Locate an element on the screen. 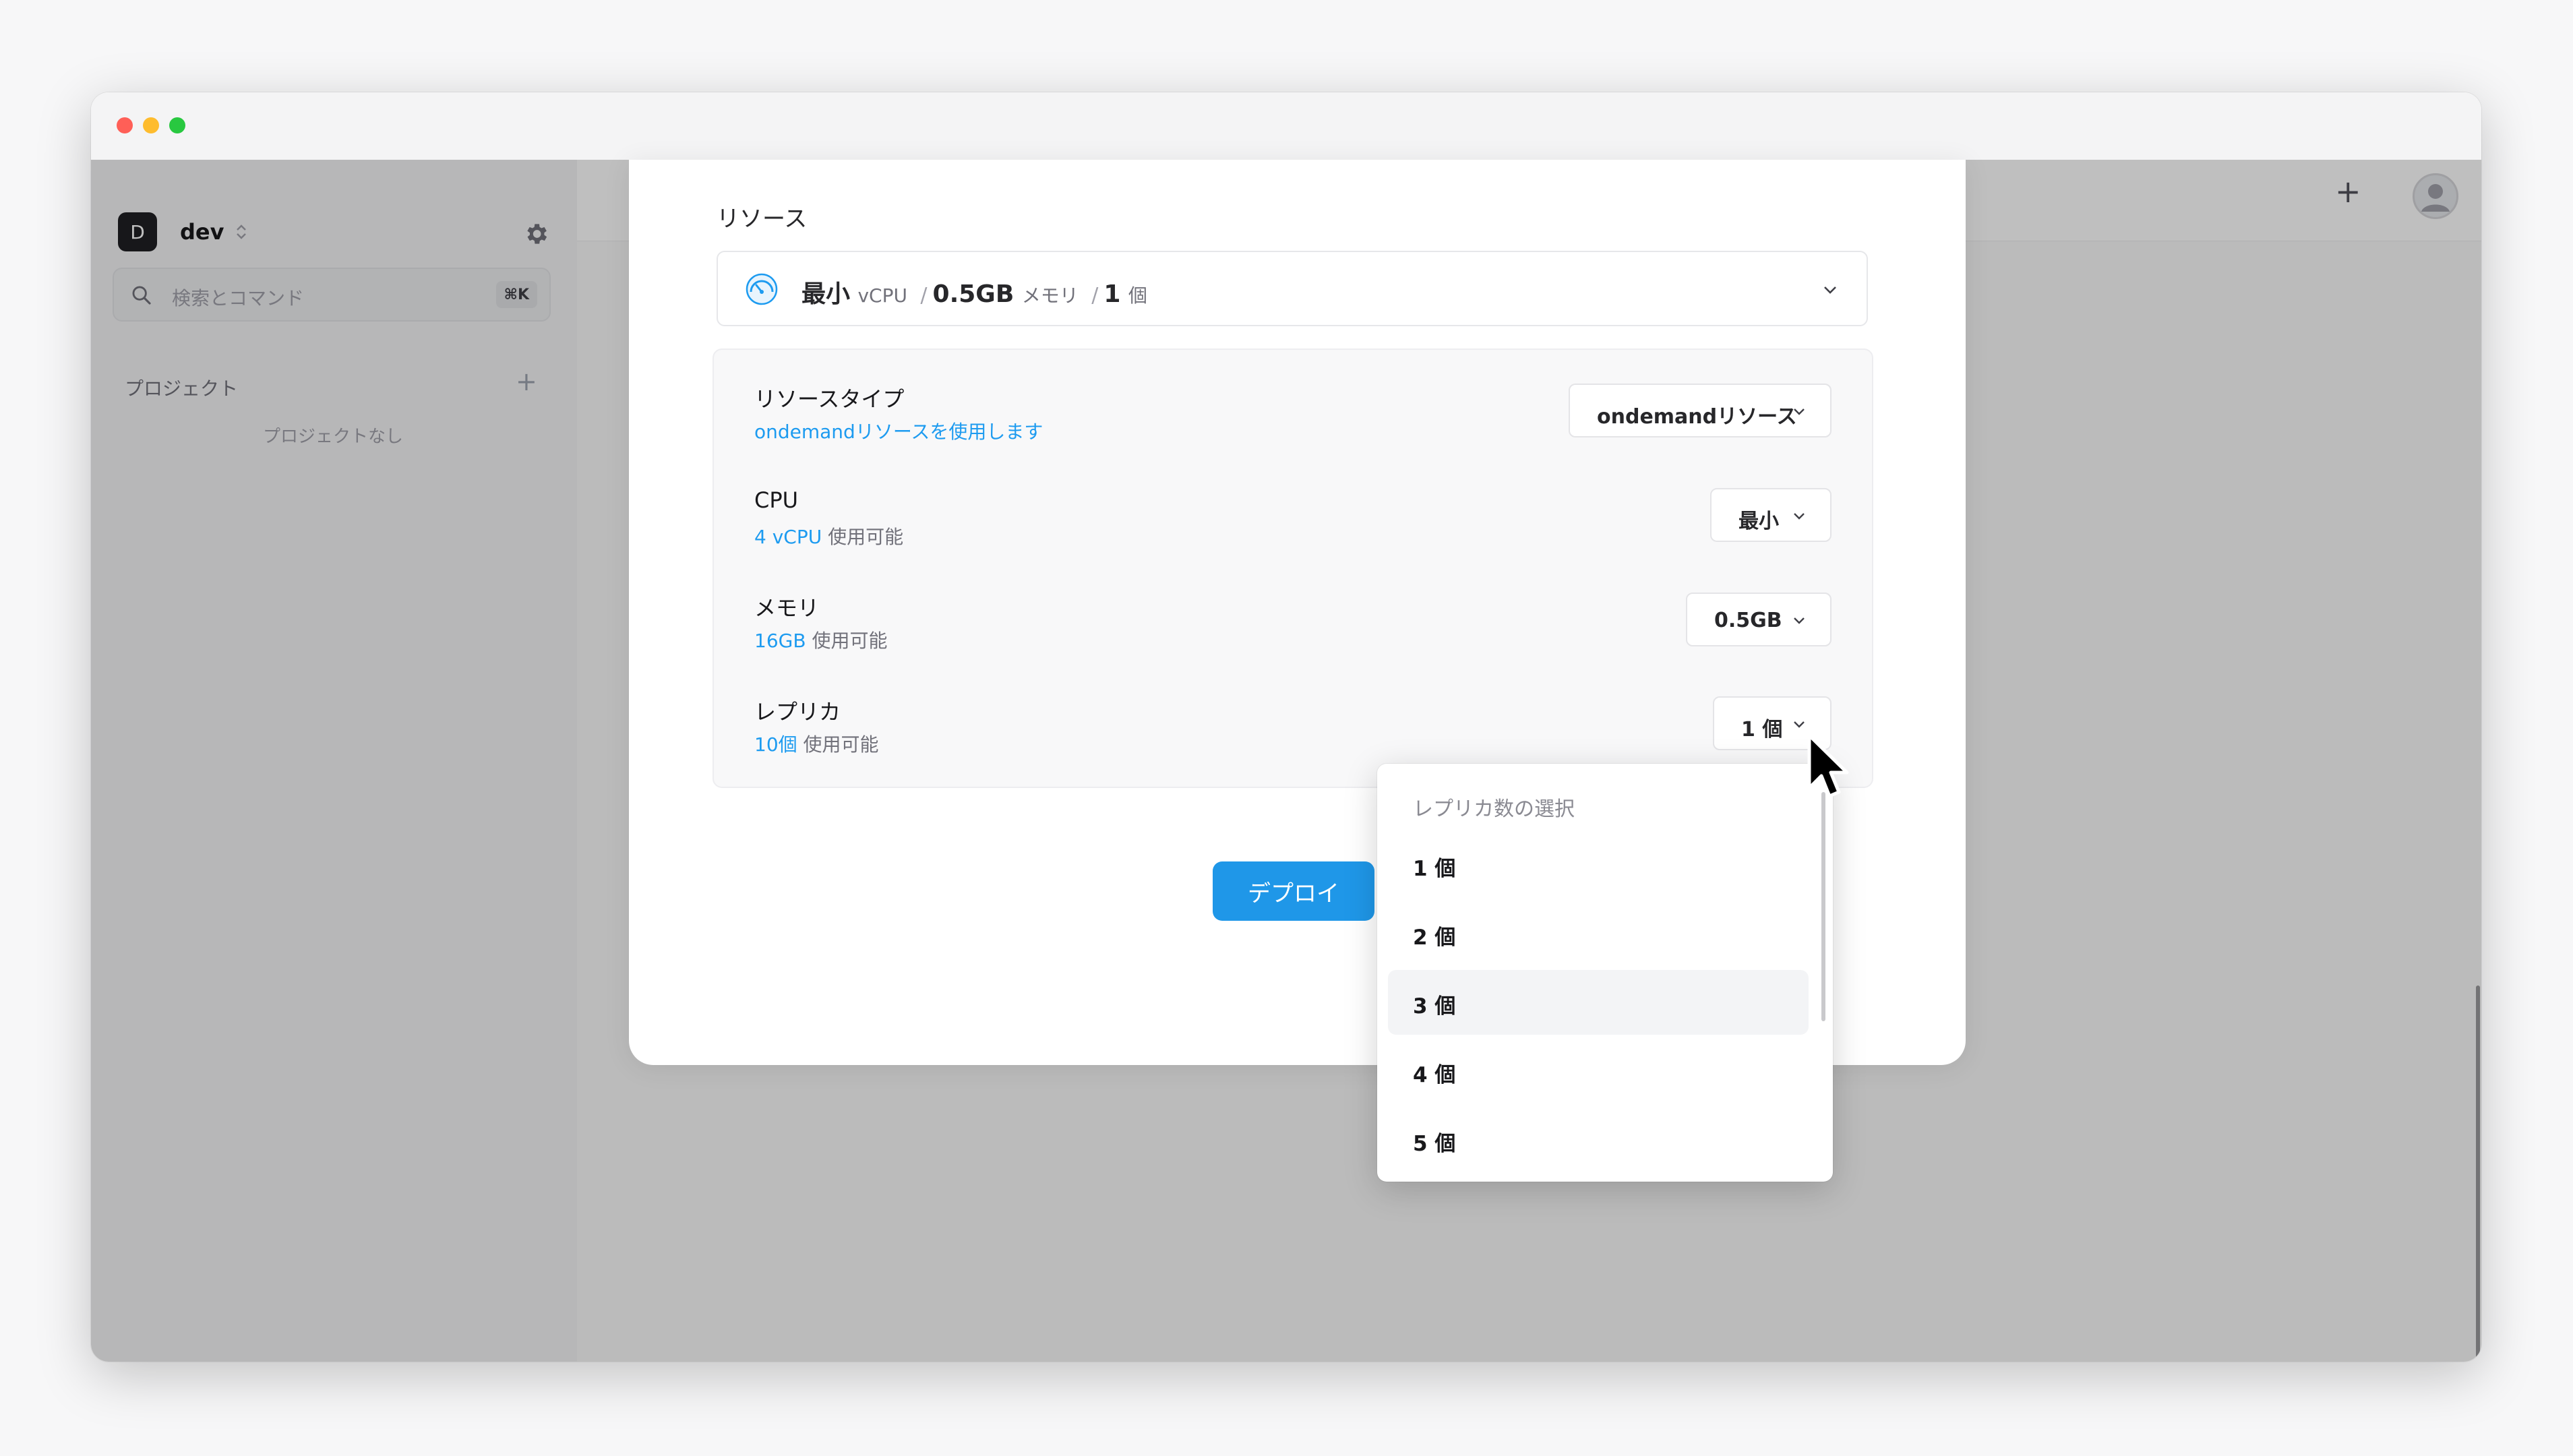 The height and width of the screenshot is (1456, 2573). option-label: 4 個 is located at coordinates (1434, 1075).